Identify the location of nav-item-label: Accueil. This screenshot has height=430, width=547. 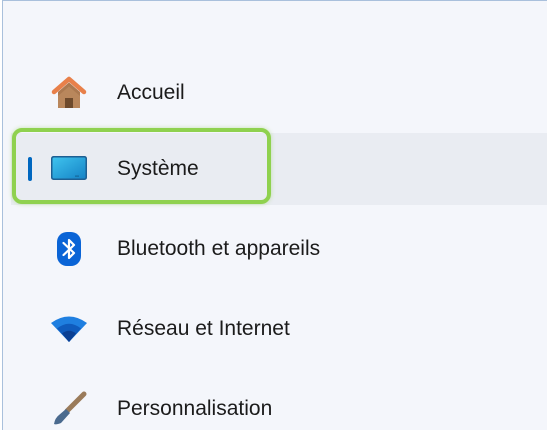
(151, 92).